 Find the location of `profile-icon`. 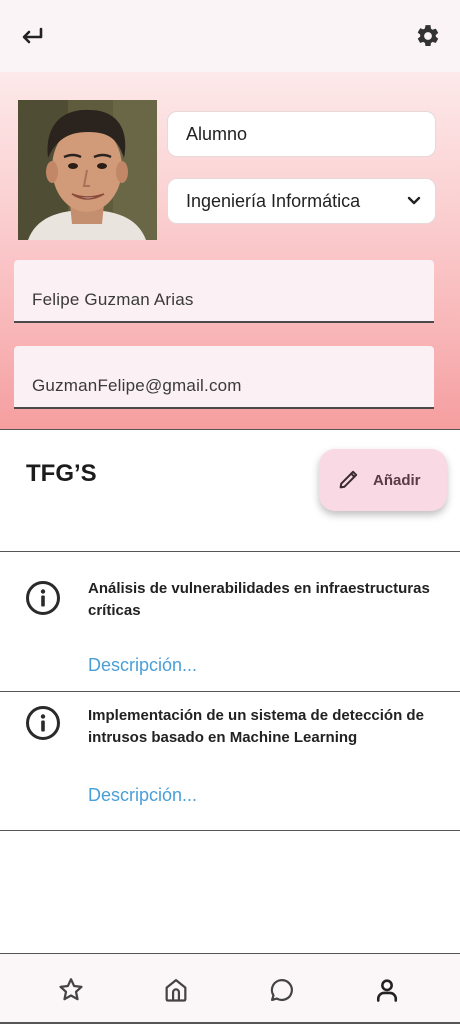

profile-icon is located at coordinates (387, 990).